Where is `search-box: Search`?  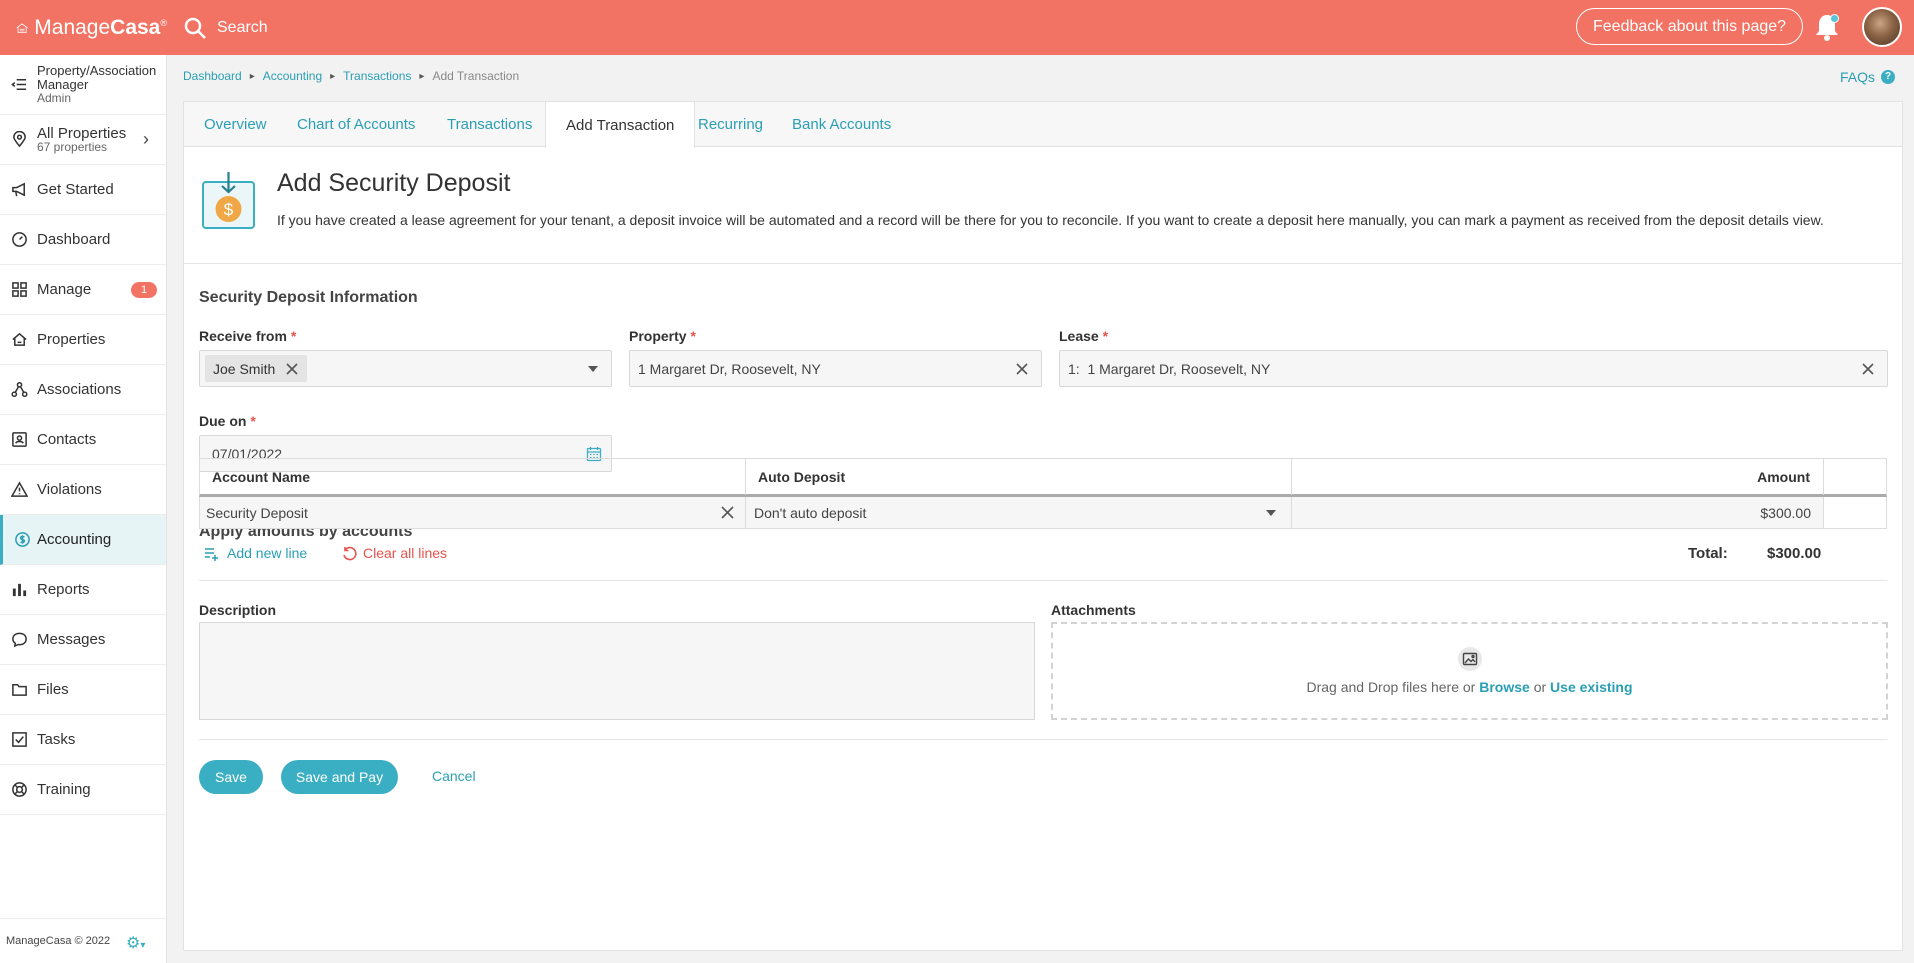 search-box: Search is located at coordinates (225, 28).